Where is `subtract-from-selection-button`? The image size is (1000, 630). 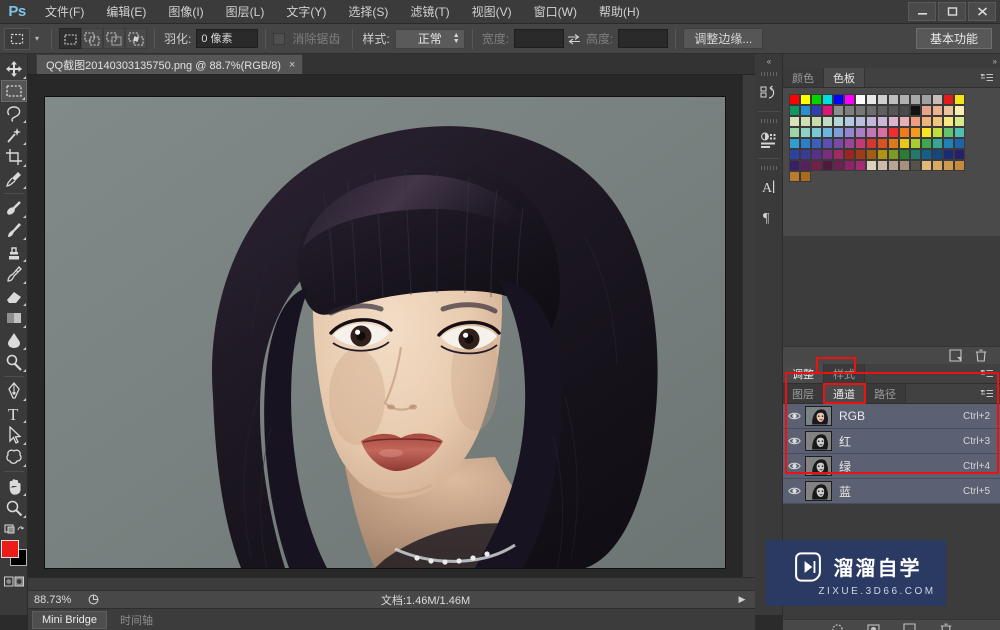
subtract-from-selection-button is located at coordinates (114, 38).